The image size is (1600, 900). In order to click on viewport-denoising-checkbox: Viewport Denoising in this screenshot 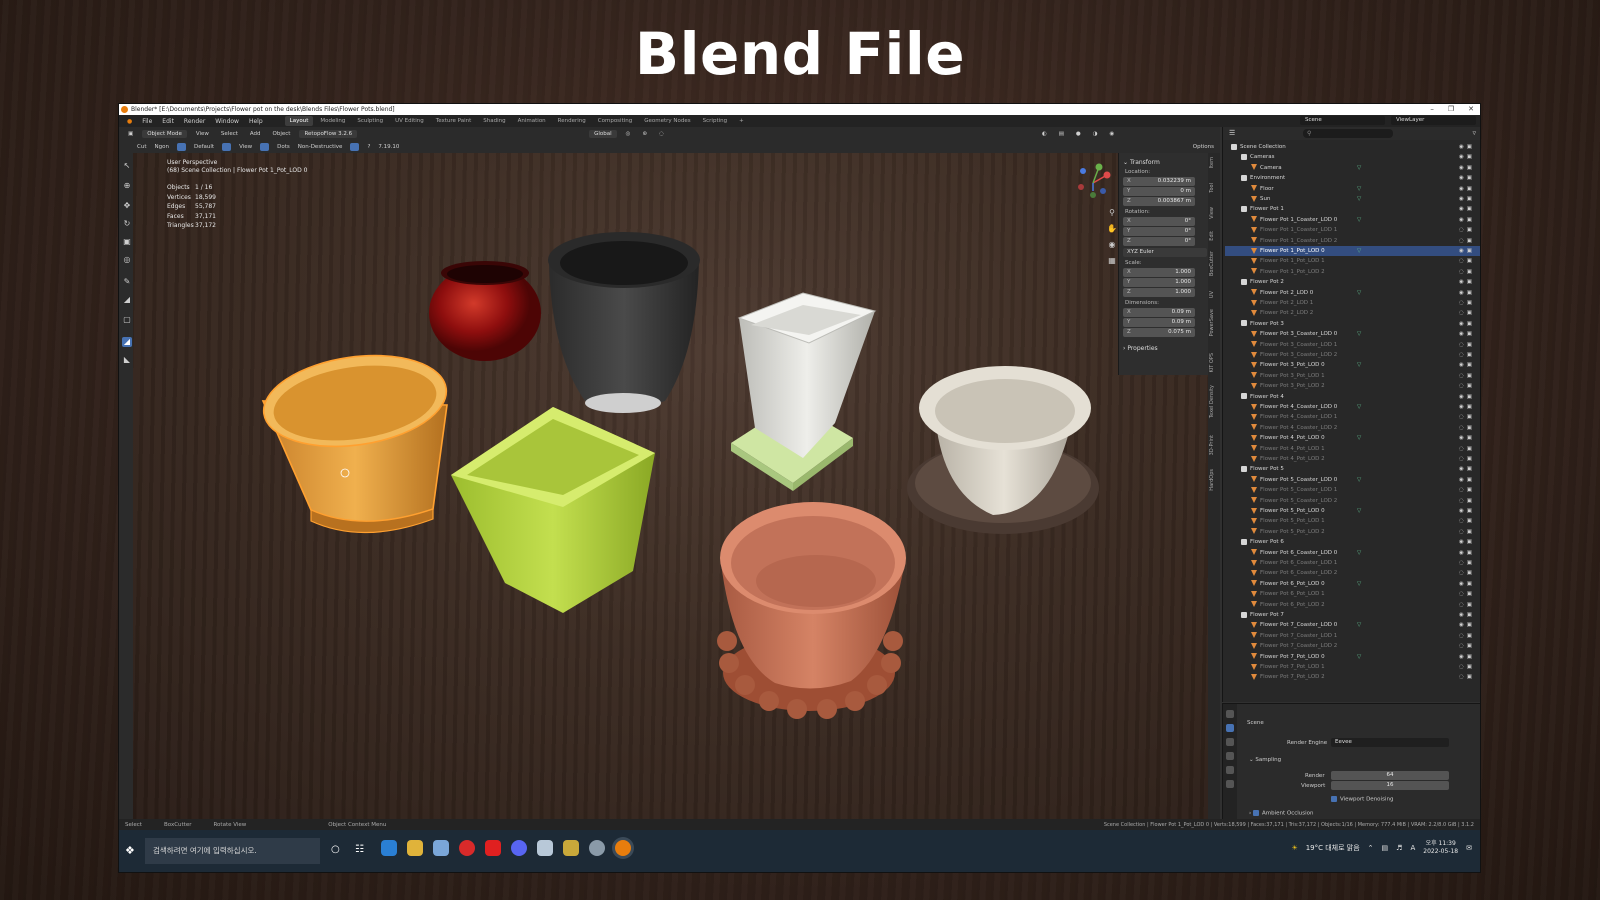, I will do `click(1362, 799)`.